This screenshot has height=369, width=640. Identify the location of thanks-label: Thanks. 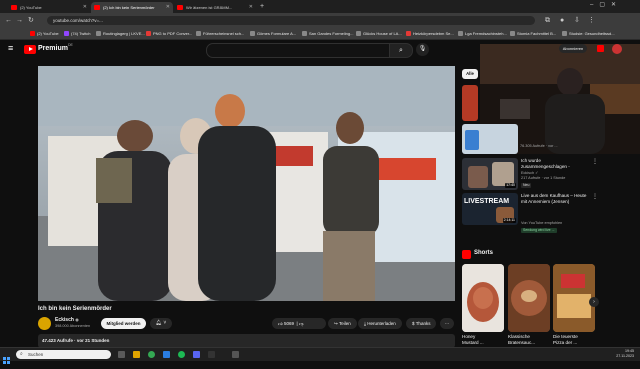
(423, 323).